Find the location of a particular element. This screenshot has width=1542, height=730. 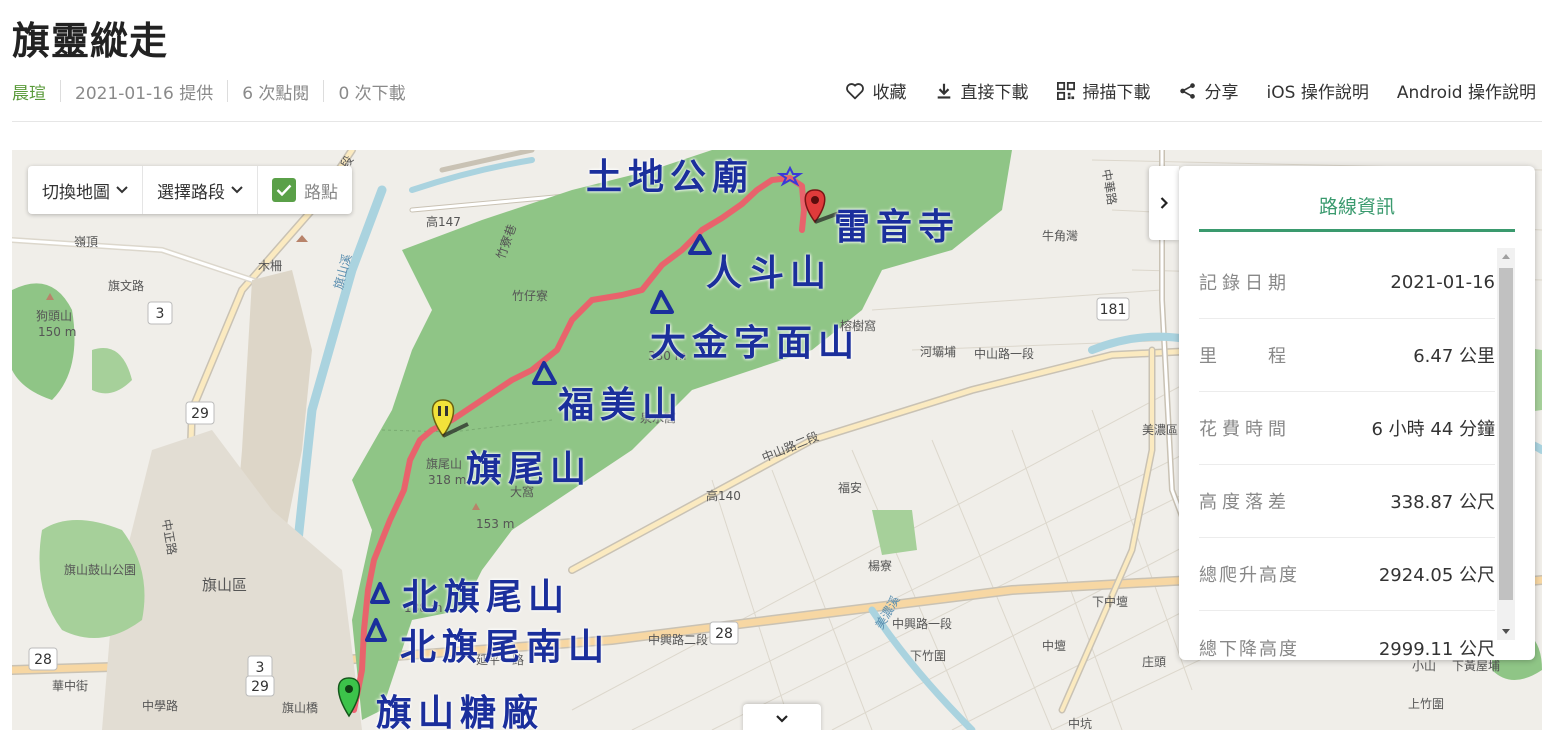

park-forest is located at coordinates (92, 579).